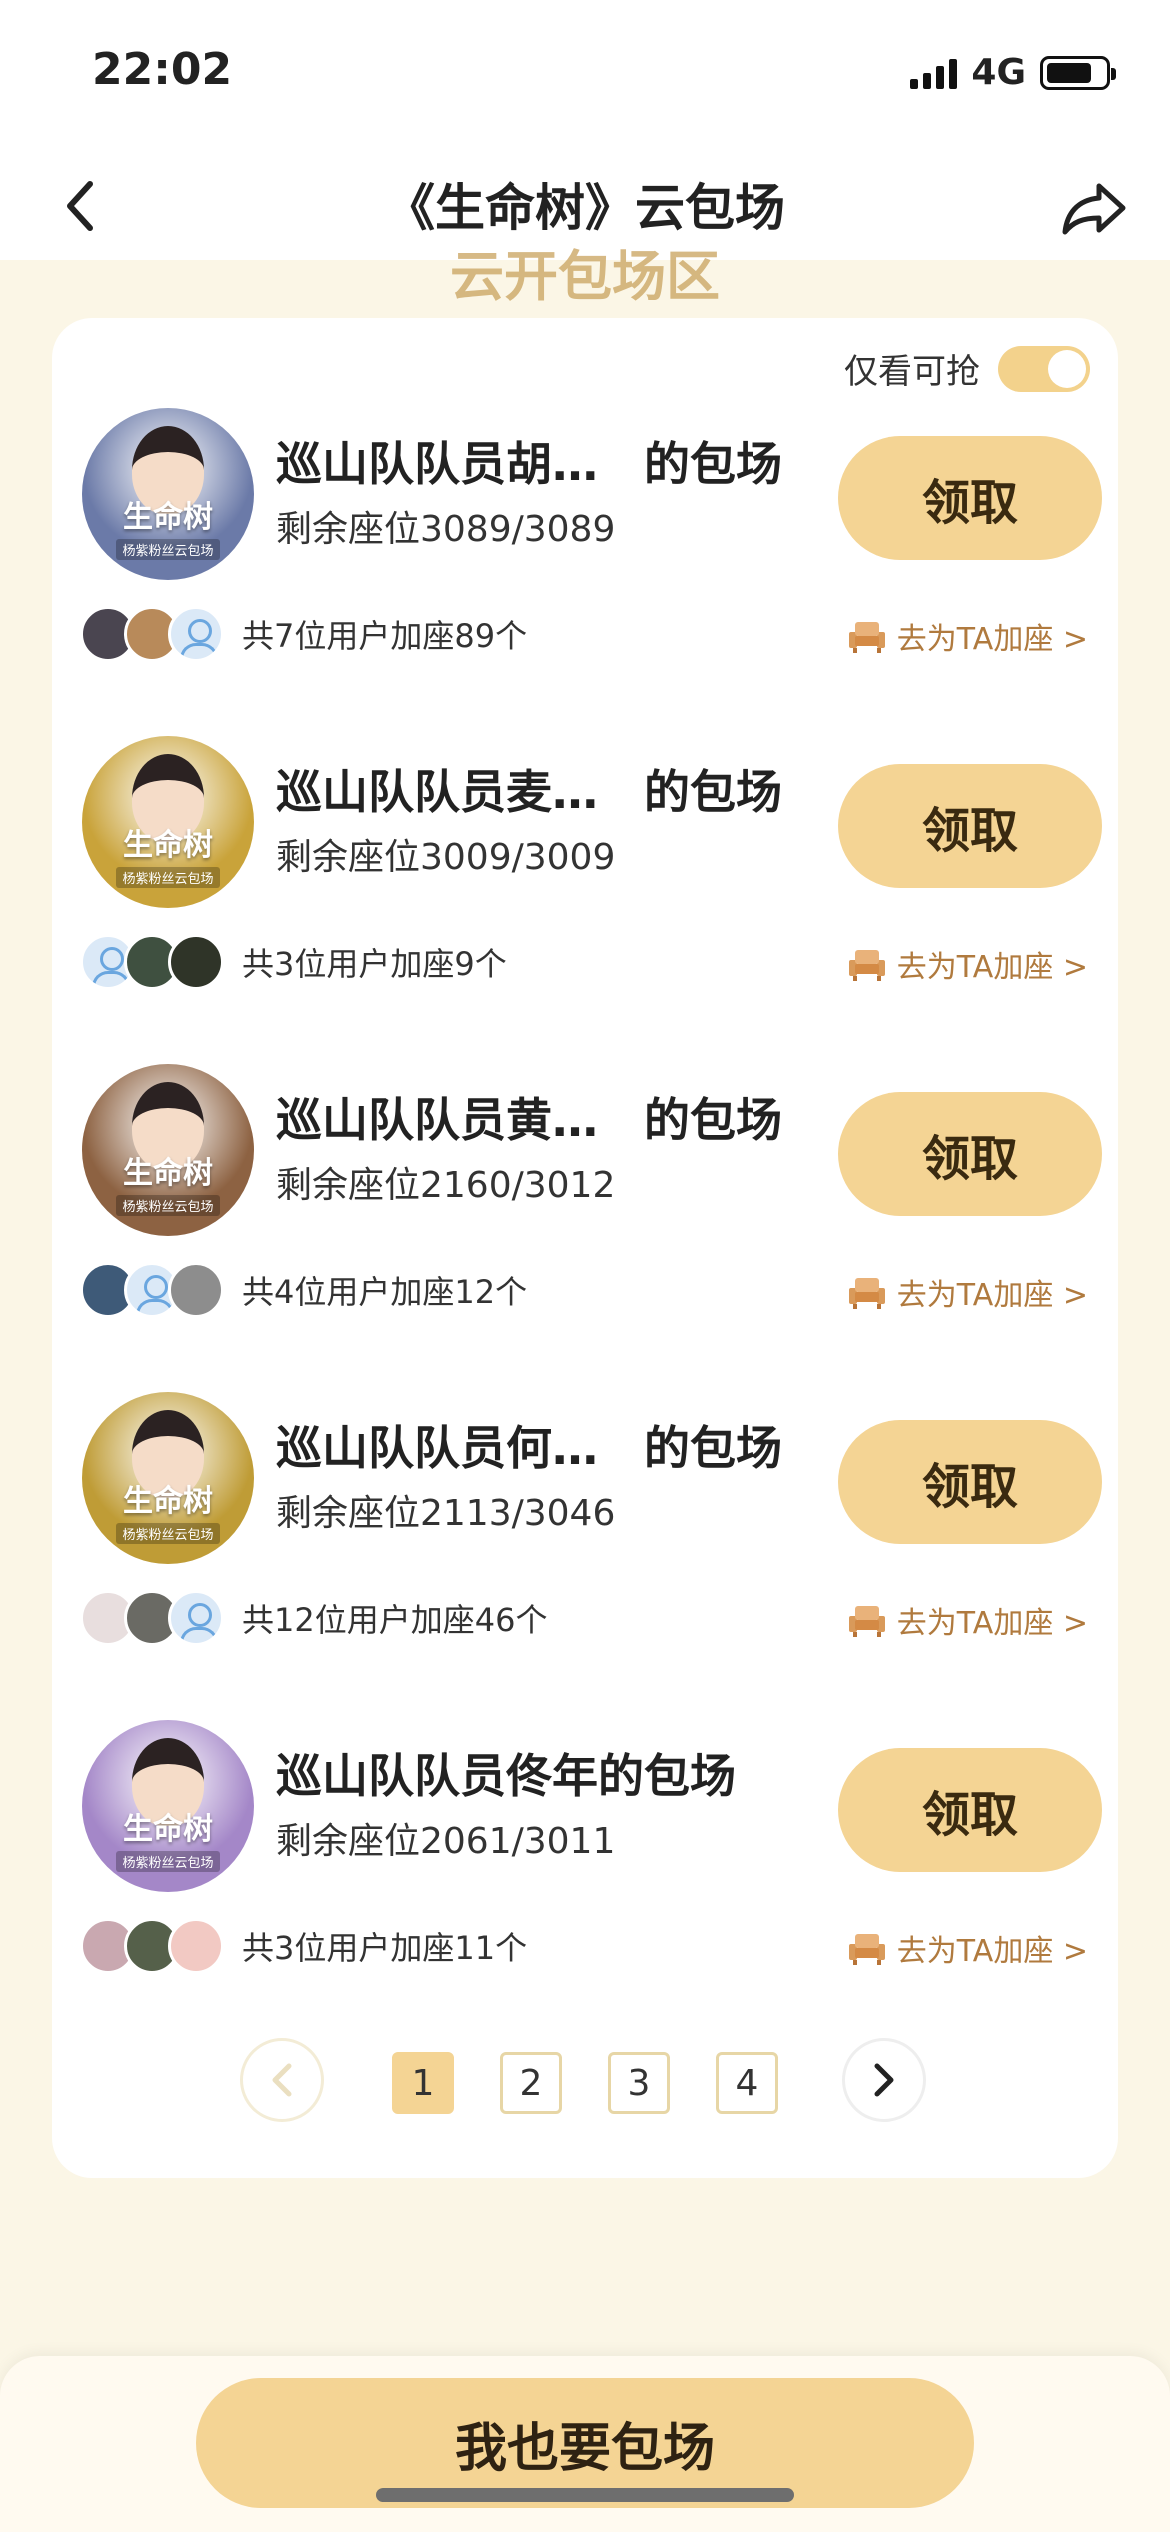 This screenshot has width=1170, height=2532. I want to click on venue-title: 巡山队队员胡… 的包场, so click(529, 464).